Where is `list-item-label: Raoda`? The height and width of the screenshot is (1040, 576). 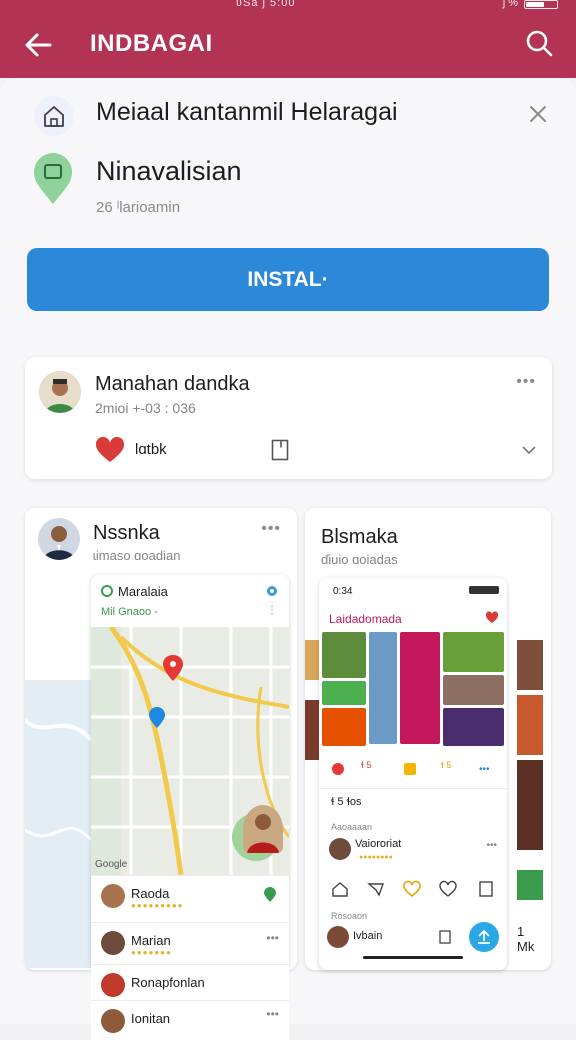 list-item-label: Raoda is located at coordinates (150, 893).